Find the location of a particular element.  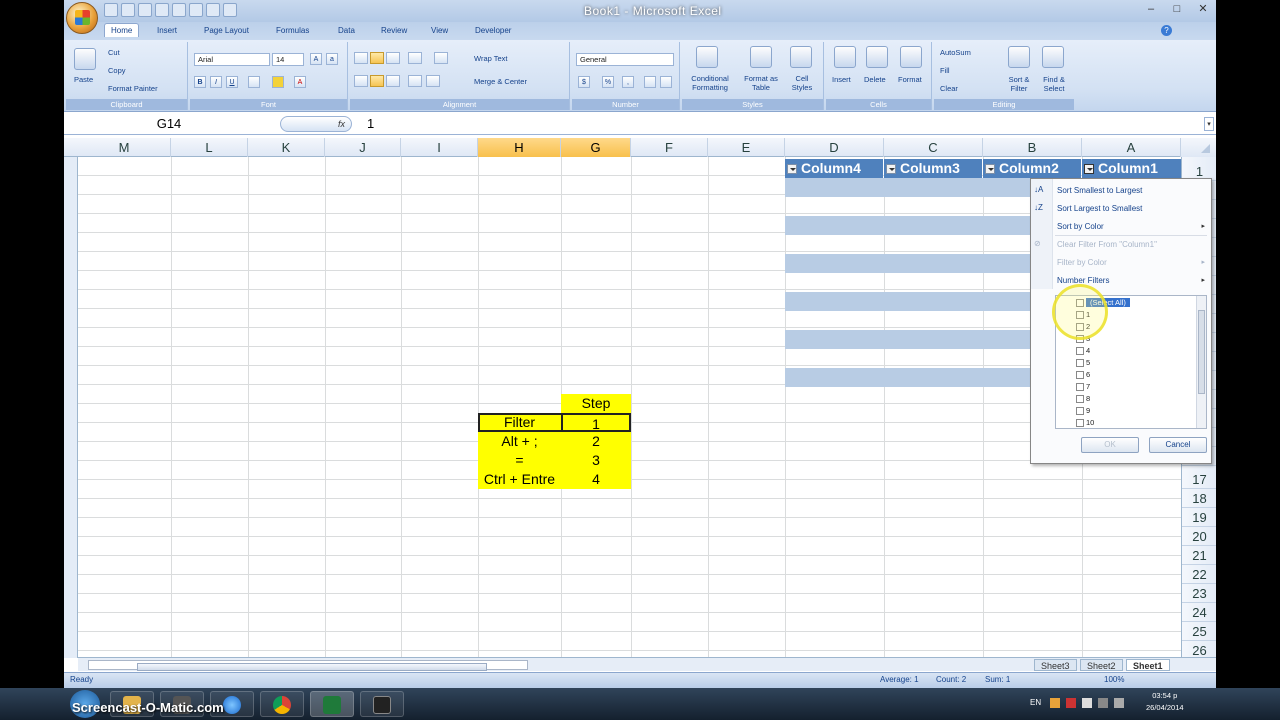

format-painter-button: Format Painter is located at coordinates (133, 88).